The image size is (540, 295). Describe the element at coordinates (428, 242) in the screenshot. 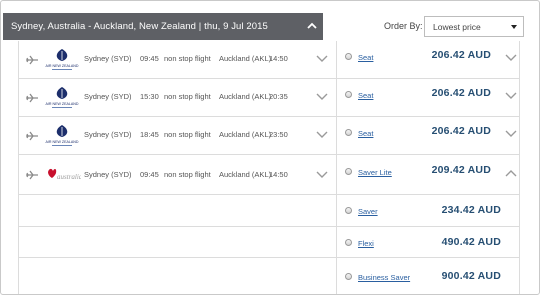

I see `fare-option: Flexi 490.42 AUD` at that location.